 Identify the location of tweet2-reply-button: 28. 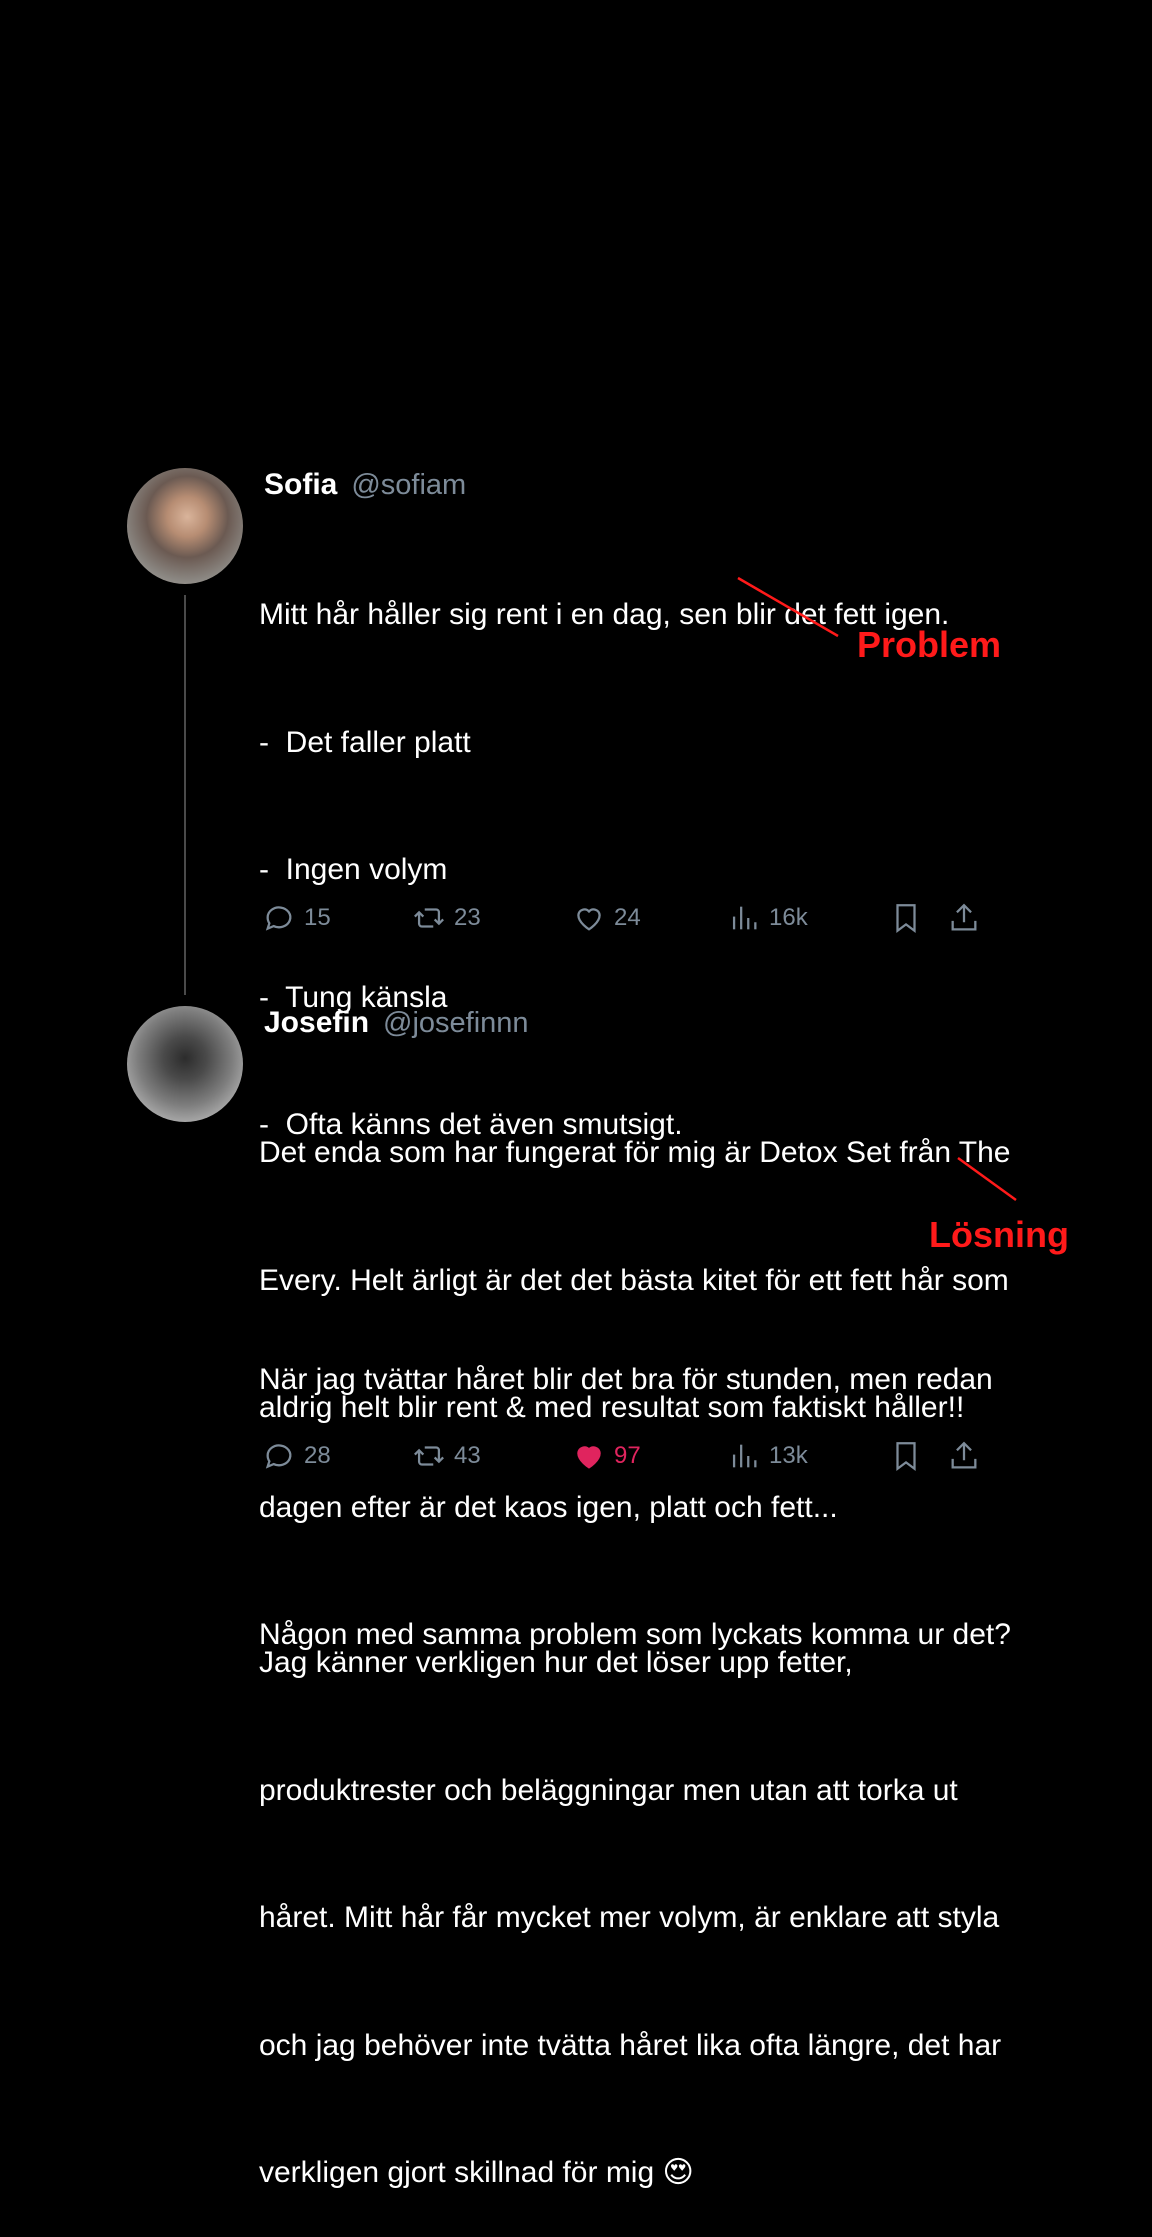
(296, 1456).